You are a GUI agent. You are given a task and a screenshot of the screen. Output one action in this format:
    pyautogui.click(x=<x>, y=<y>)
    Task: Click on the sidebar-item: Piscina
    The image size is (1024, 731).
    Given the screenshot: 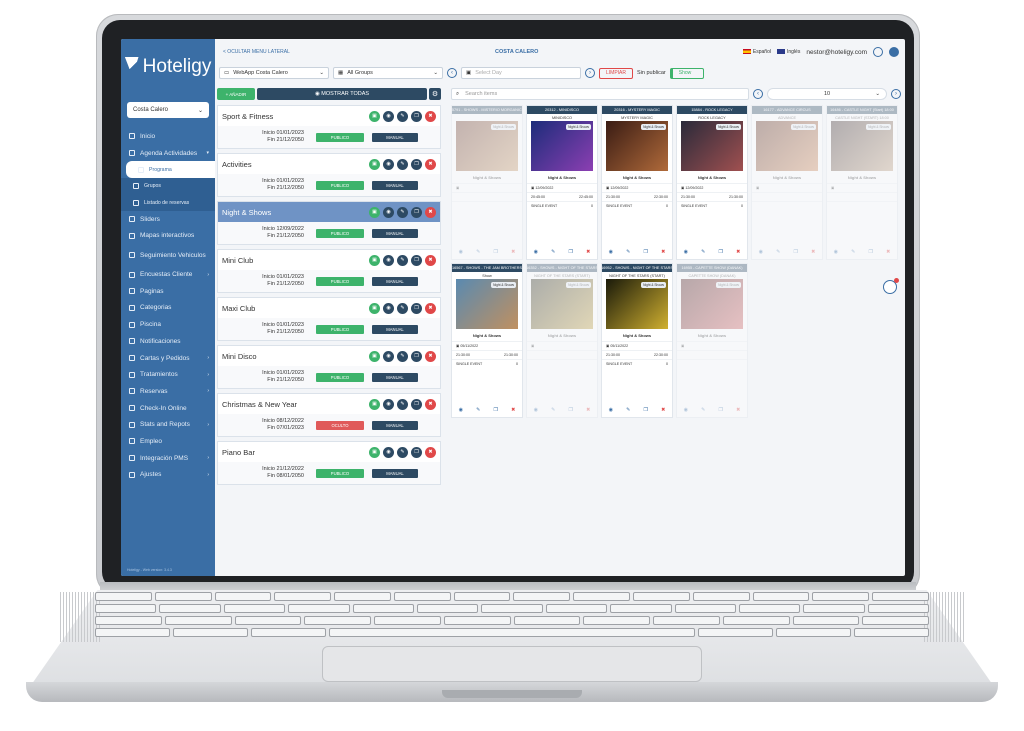 What is the action you would take?
    pyautogui.click(x=168, y=324)
    